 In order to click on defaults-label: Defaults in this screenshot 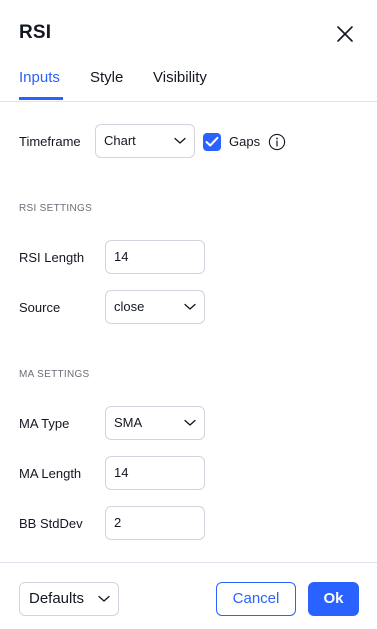, I will do `click(57, 598)`.